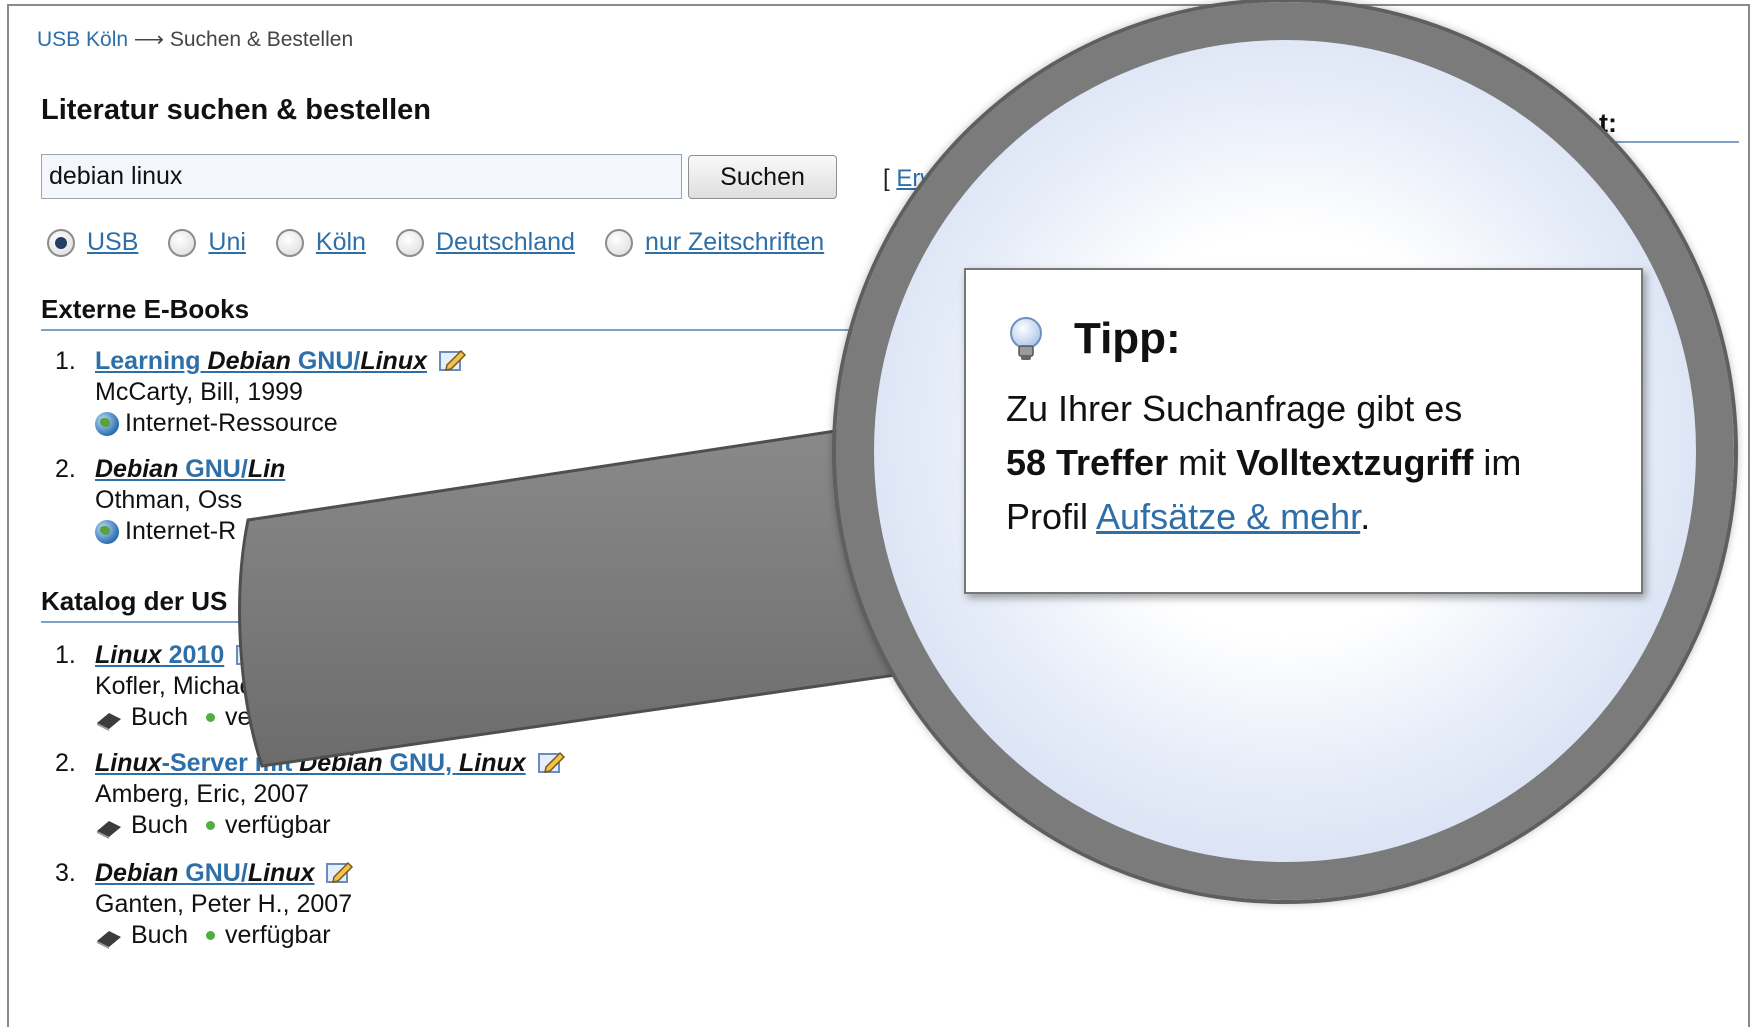 This screenshot has height=1027, width=1757. Describe the element at coordinates (1365, 516) in the screenshot. I see `tip-period: .` at that location.